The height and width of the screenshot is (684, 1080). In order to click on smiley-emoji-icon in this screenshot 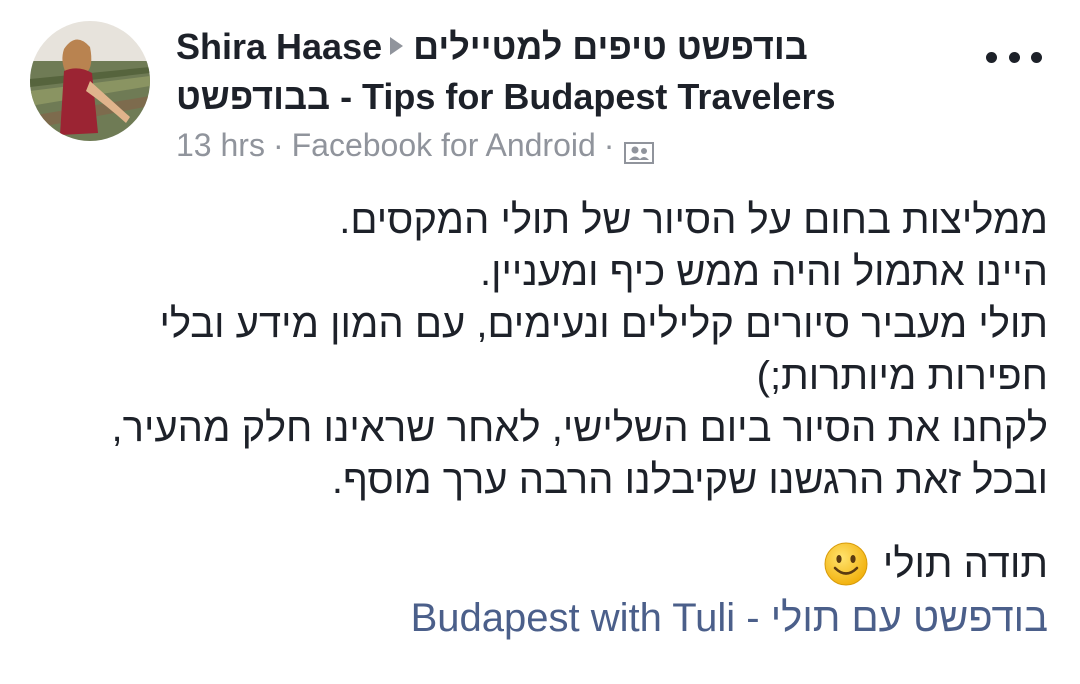, I will do `click(846, 564)`.